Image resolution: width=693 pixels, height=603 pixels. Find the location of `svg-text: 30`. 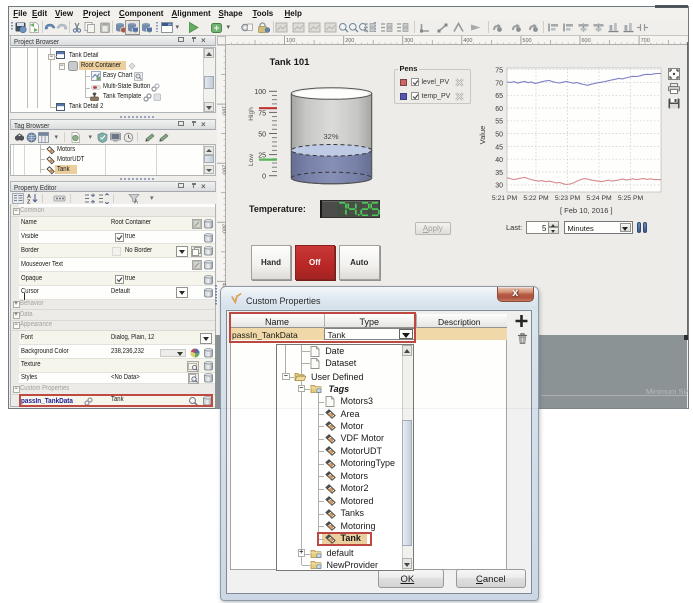

svg-text: 30 is located at coordinates (499, 186).